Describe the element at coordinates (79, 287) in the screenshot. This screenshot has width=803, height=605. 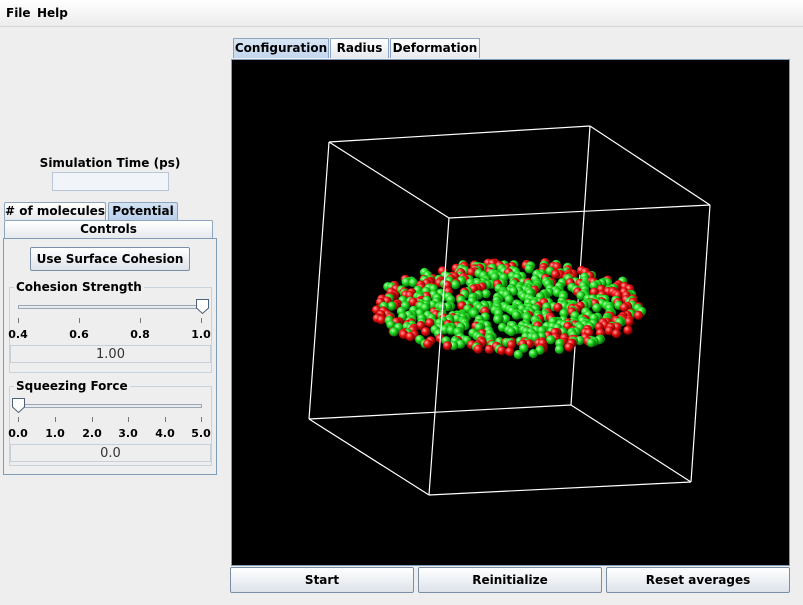
I see `cohesion-strength-title: Cohesion Strength` at that location.